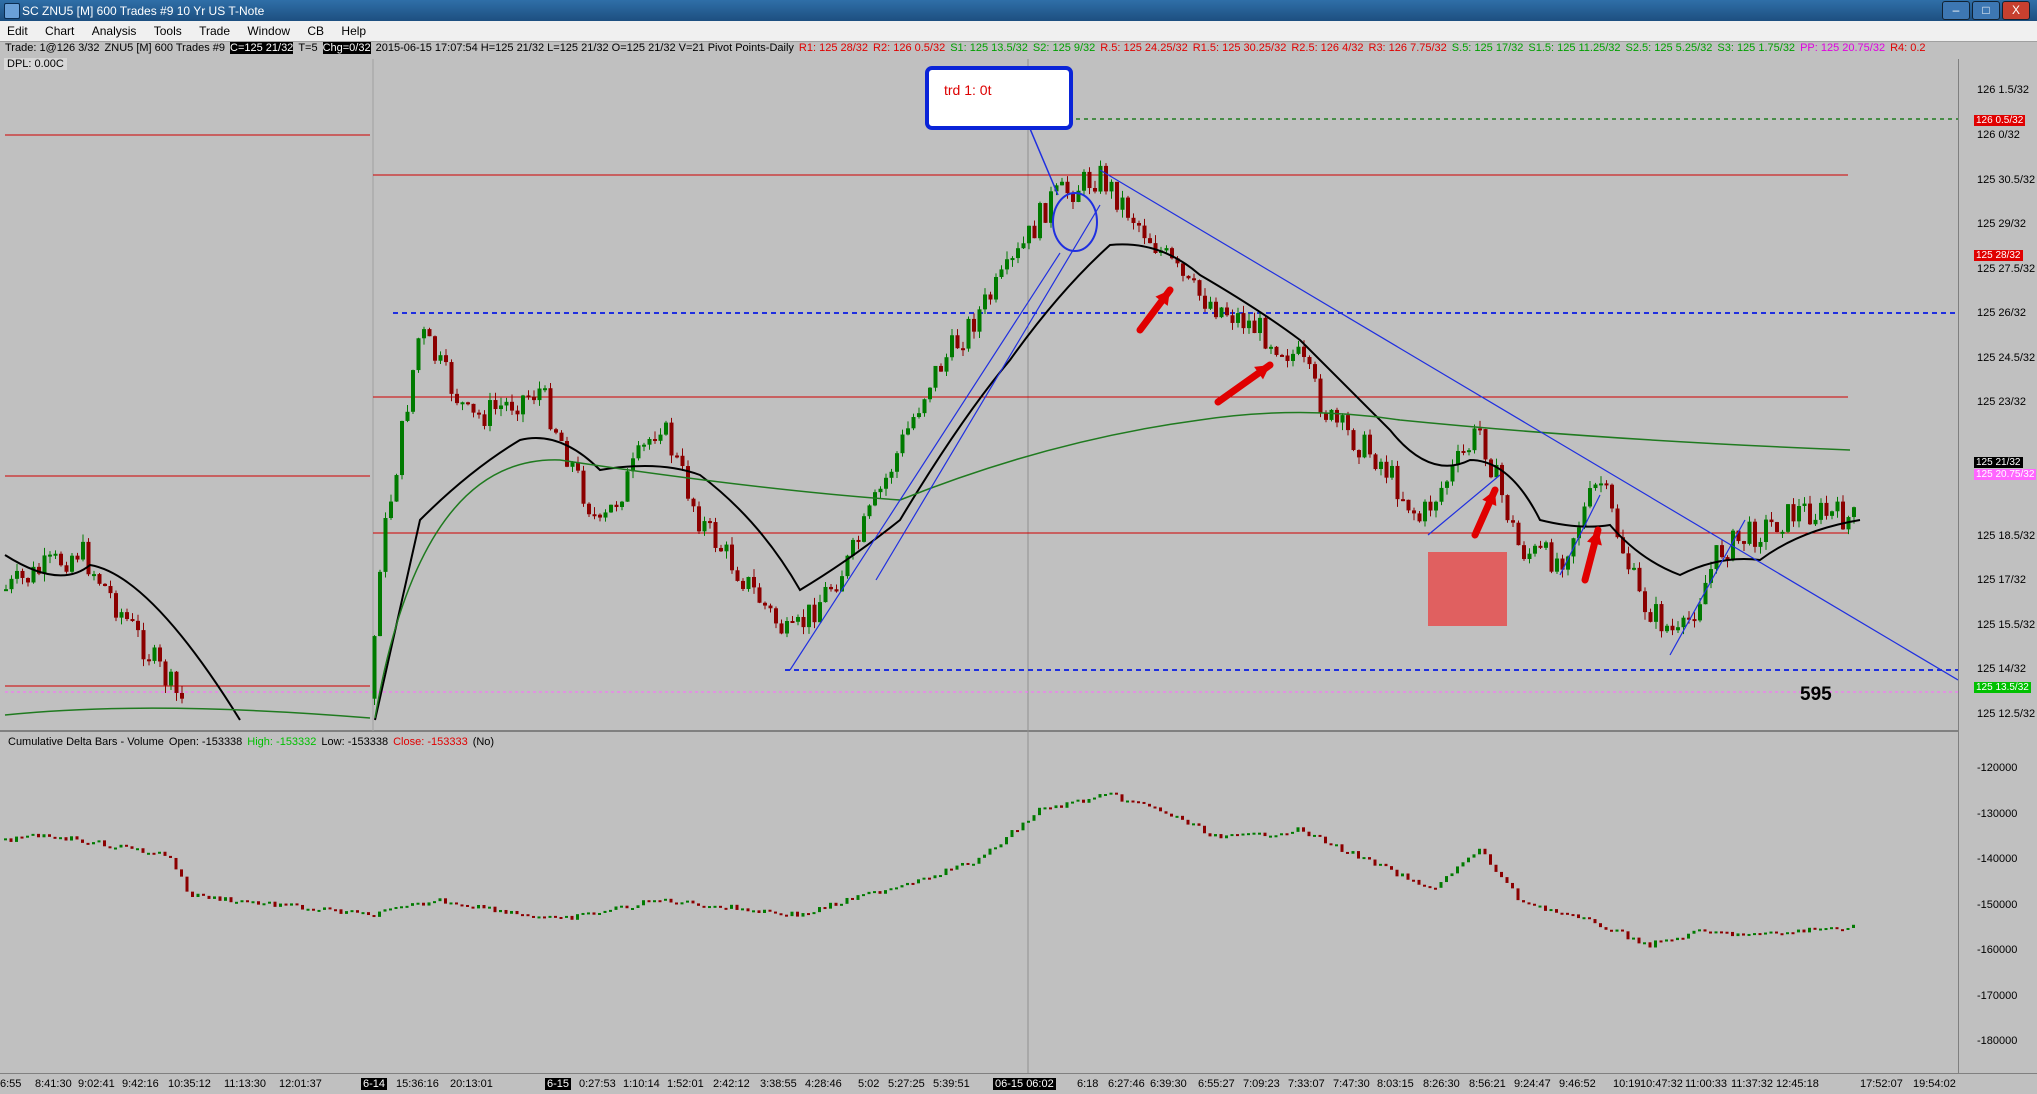 This screenshot has height=1094, width=2037. What do you see at coordinates (1351, 1084) in the screenshot?
I see `time-tick: 7:47:30` at bounding box center [1351, 1084].